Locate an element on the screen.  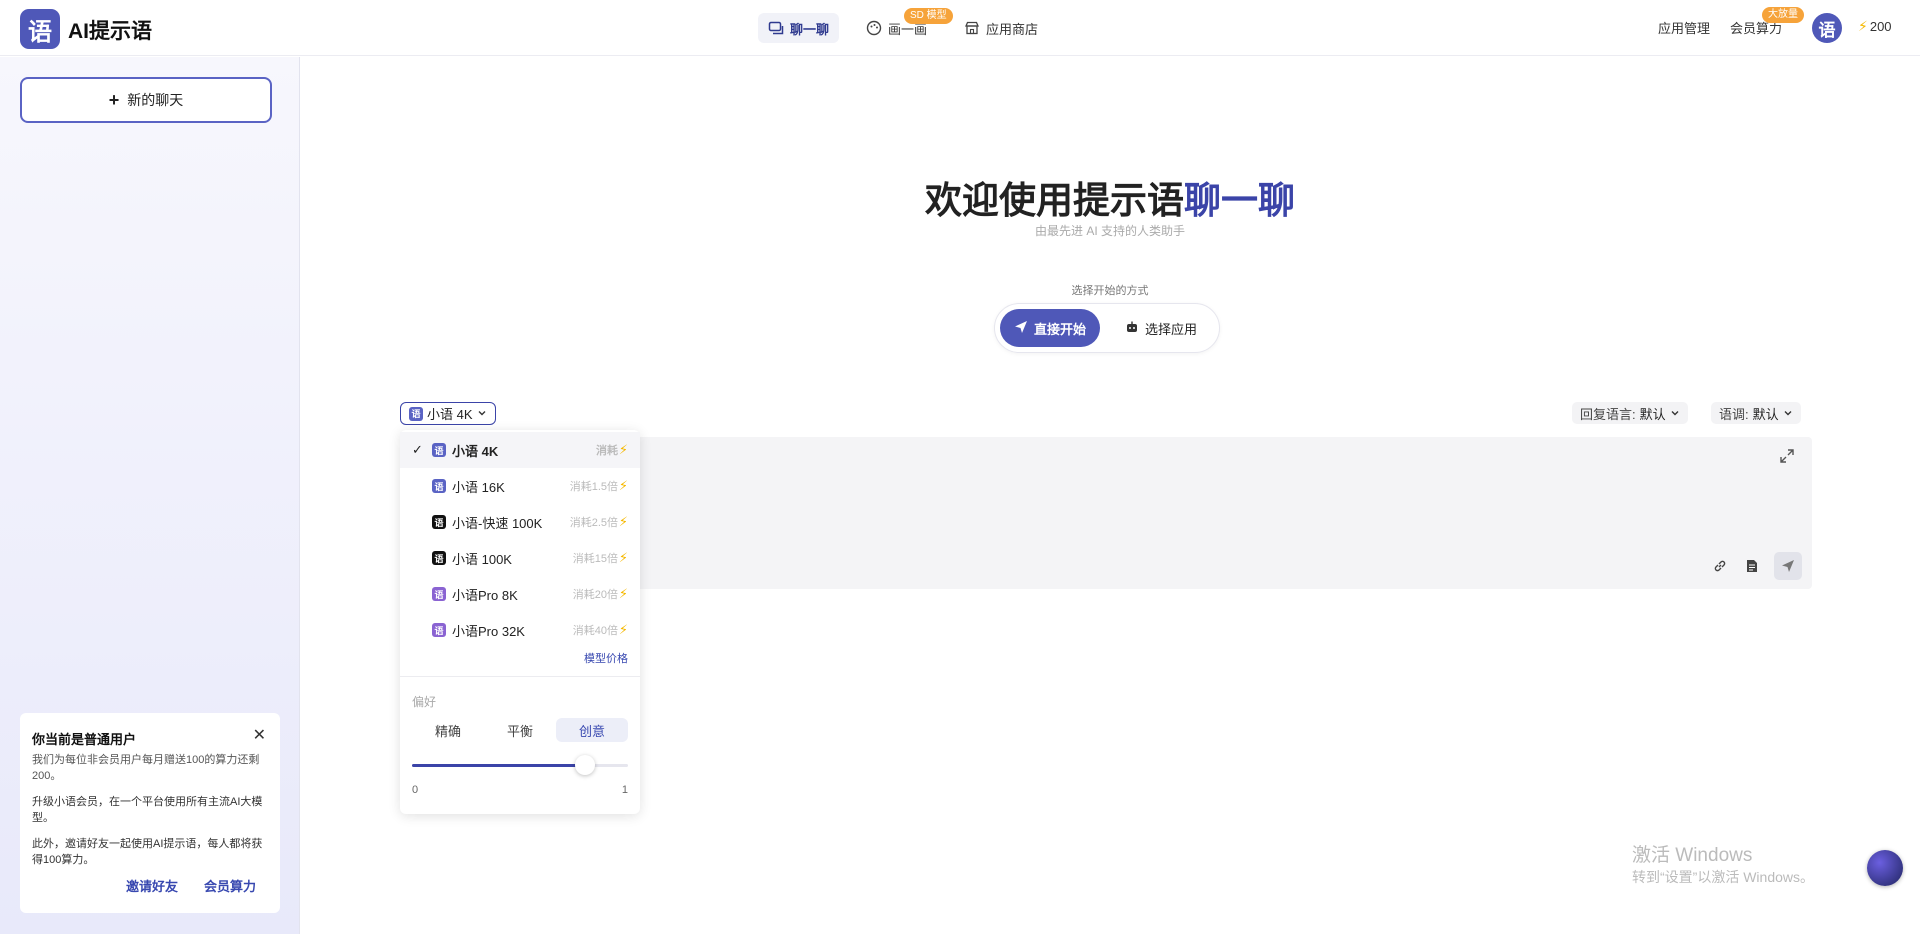
pref-precise-tab: 精确 is located at coordinates (448, 730).